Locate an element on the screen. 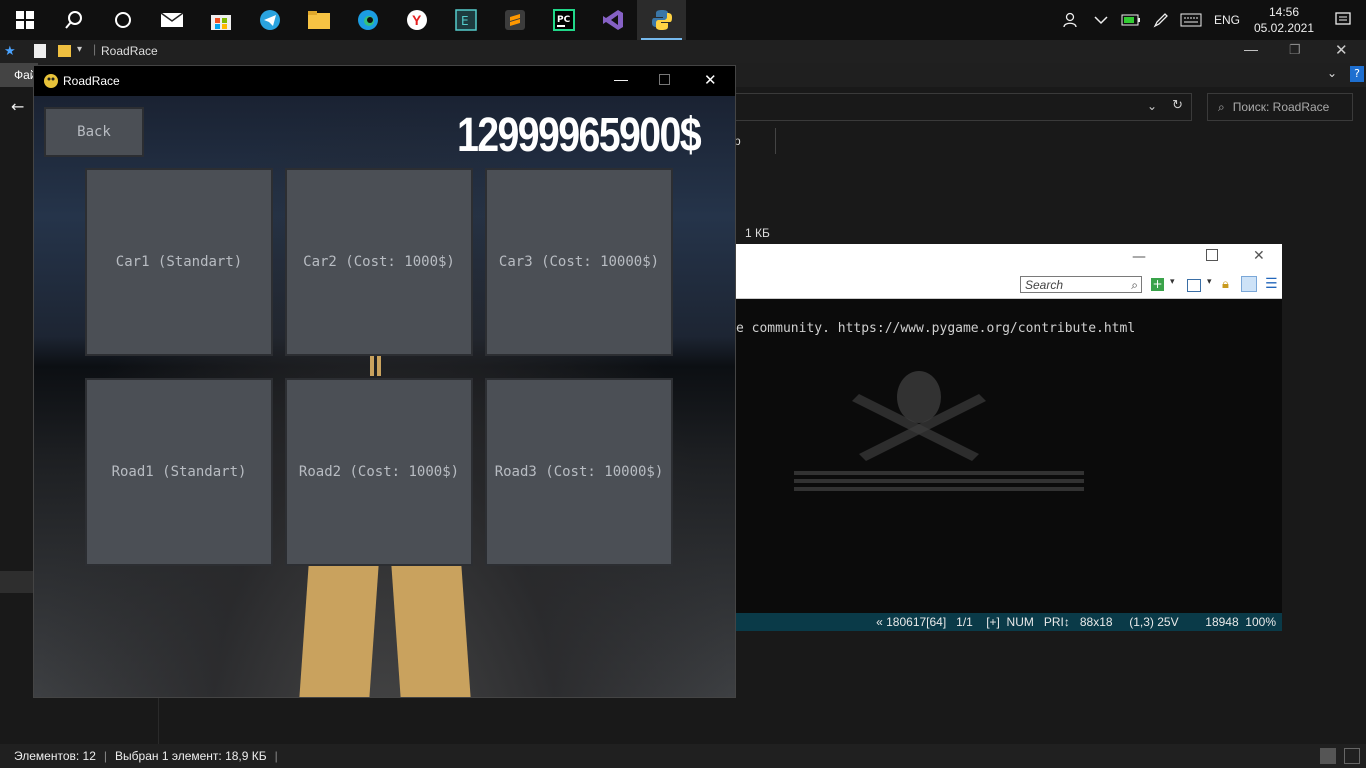 The image size is (1366, 768). road2-button: Road2 (Cost: 1000$) is located at coordinates (379, 472).